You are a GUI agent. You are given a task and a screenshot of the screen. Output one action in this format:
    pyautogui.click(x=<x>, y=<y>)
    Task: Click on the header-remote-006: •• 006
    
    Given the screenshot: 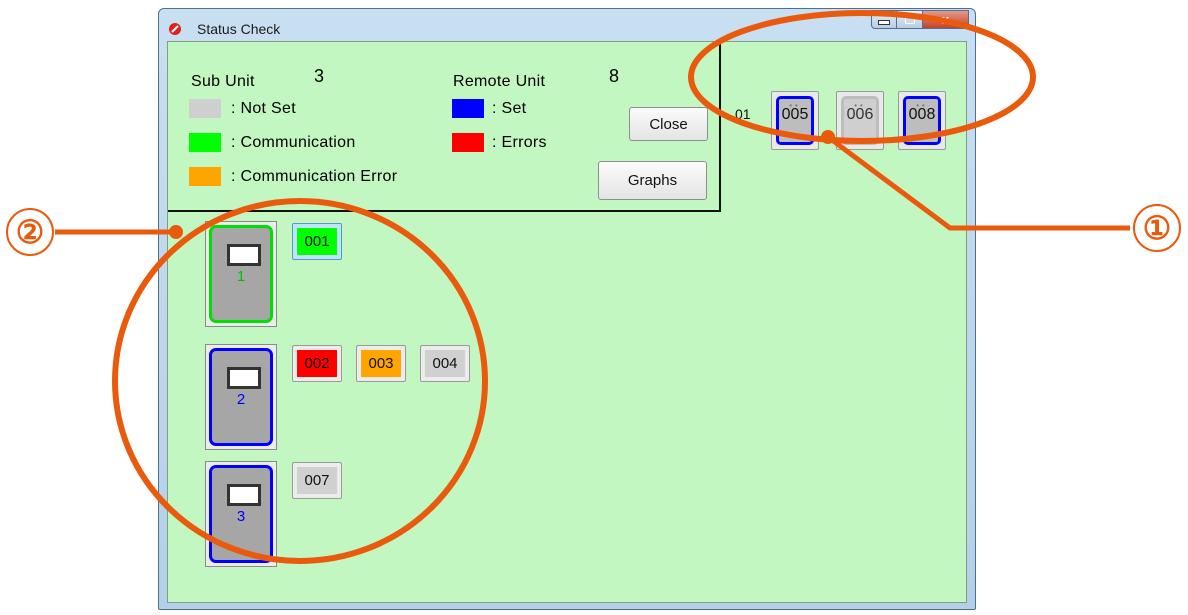 What is the action you would take?
    pyautogui.click(x=860, y=120)
    